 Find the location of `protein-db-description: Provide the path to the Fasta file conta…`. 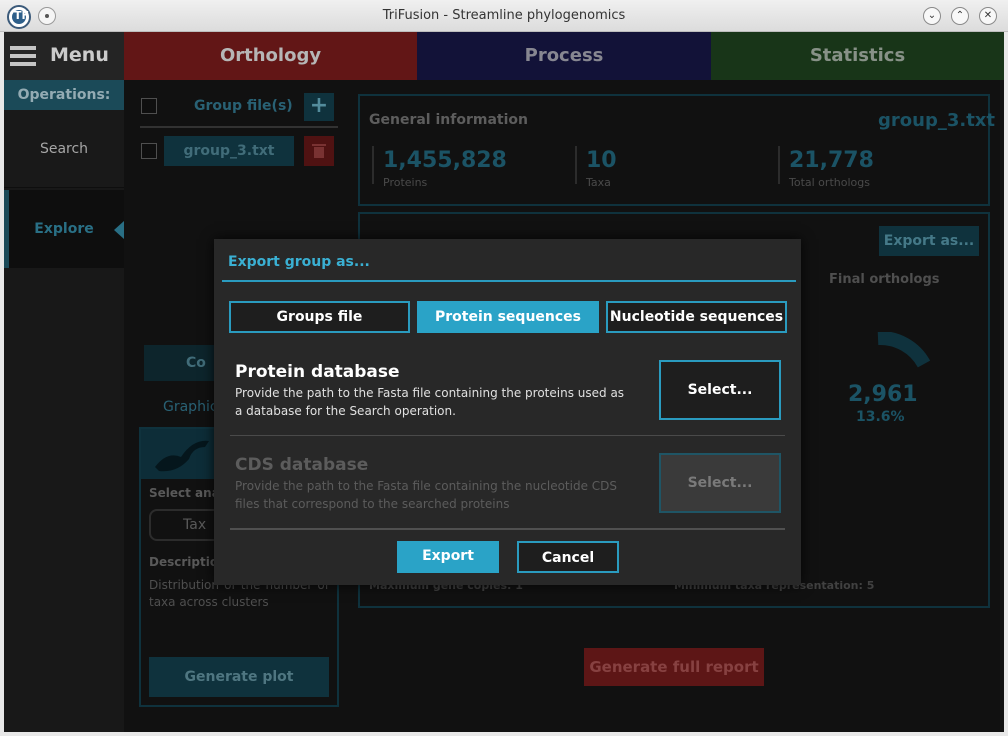

protein-db-description: Provide the path to the Fasta file conta… is located at coordinates (430, 402).